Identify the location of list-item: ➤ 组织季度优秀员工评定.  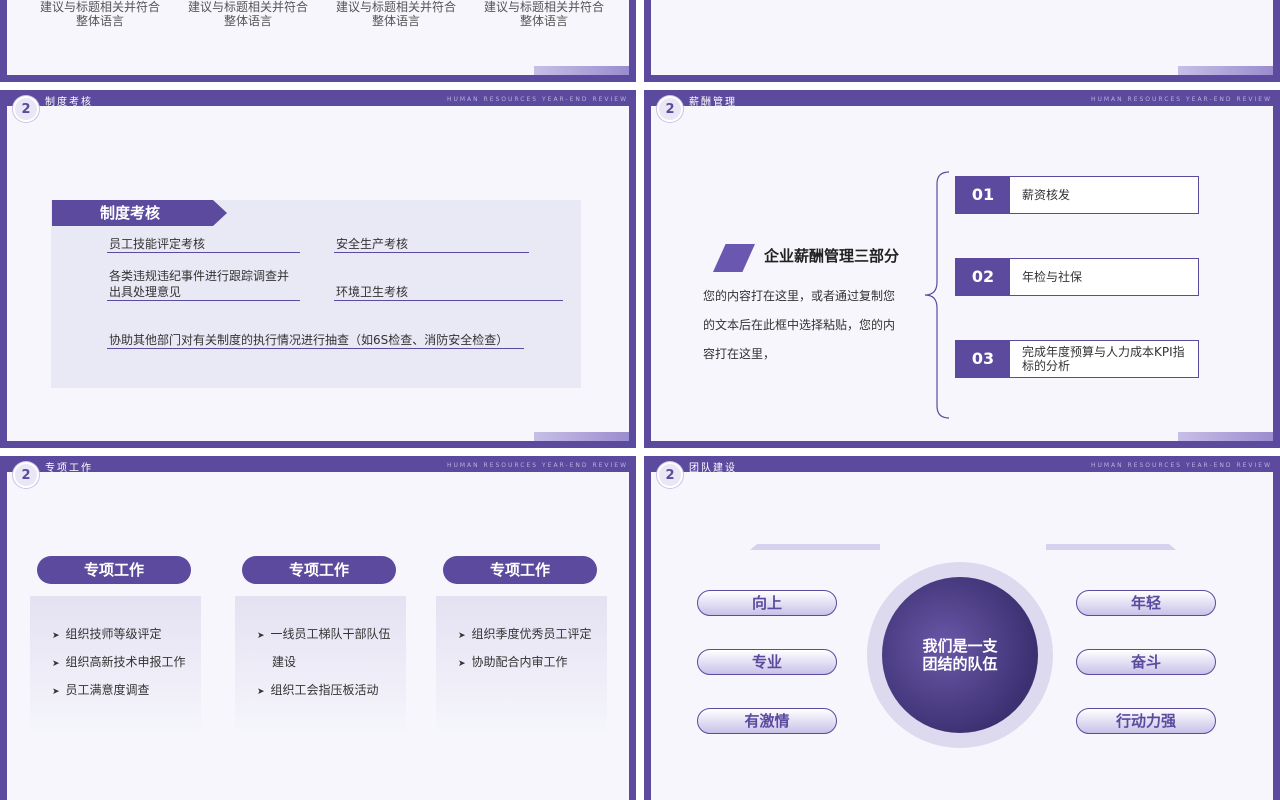
(525, 634).